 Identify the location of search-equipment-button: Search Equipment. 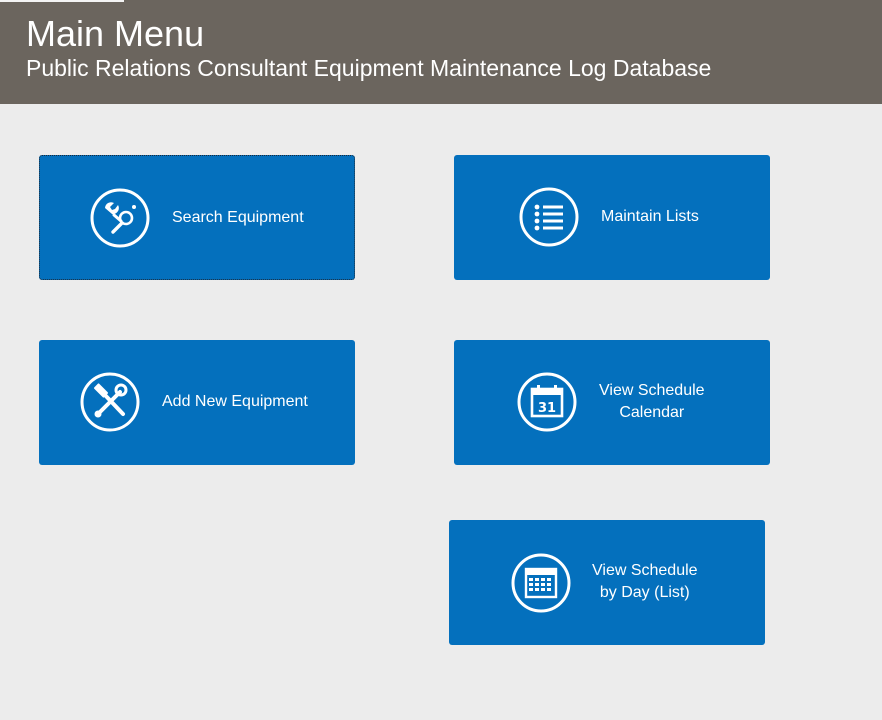
(197, 217).